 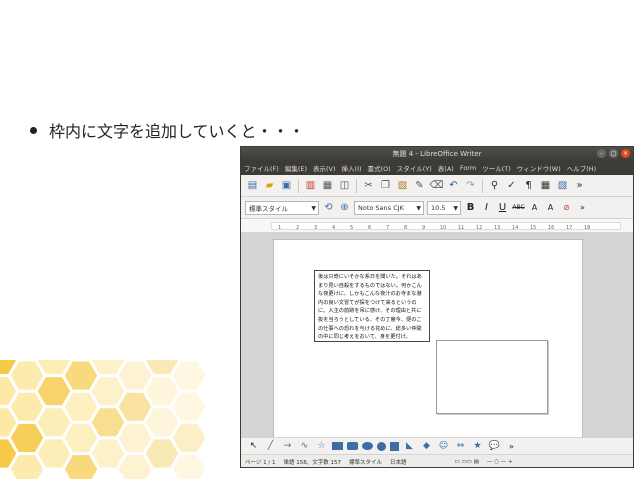 I want to click on cut-icon: ✂, so click(x=368, y=185).